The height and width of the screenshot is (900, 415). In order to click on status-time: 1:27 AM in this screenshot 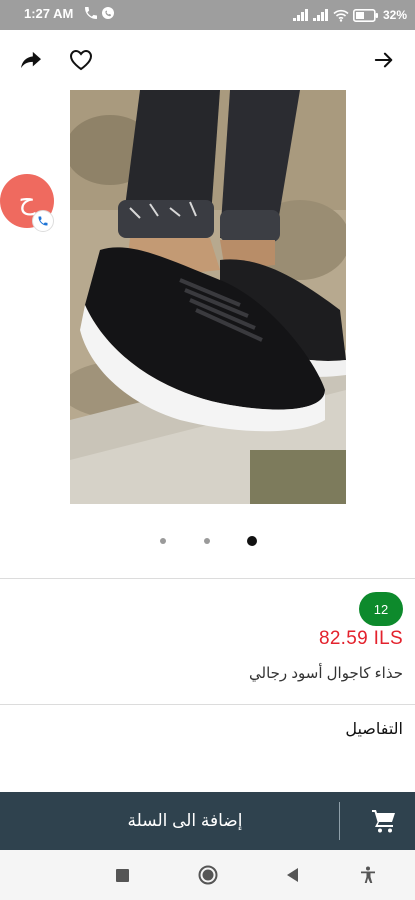, I will do `click(49, 13)`.